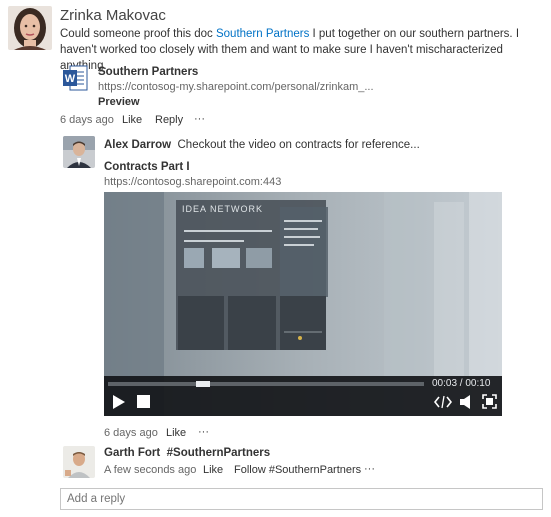 This screenshot has height=517, width=551. What do you see at coordinates (79, 152) in the screenshot?
I see `avatar-alex` at bounding box center [79, 152].